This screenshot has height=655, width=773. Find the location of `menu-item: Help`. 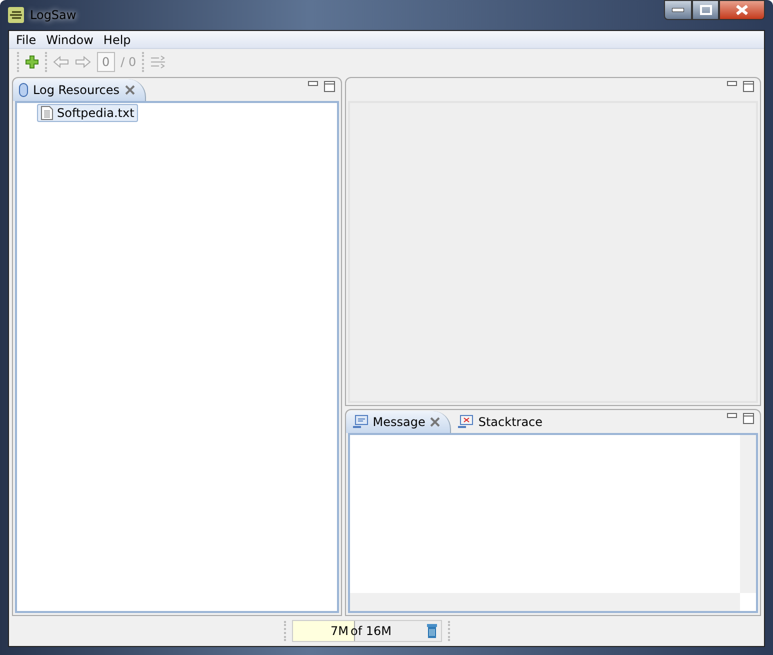

menu-item: Help is located at coordinates (117, 39).